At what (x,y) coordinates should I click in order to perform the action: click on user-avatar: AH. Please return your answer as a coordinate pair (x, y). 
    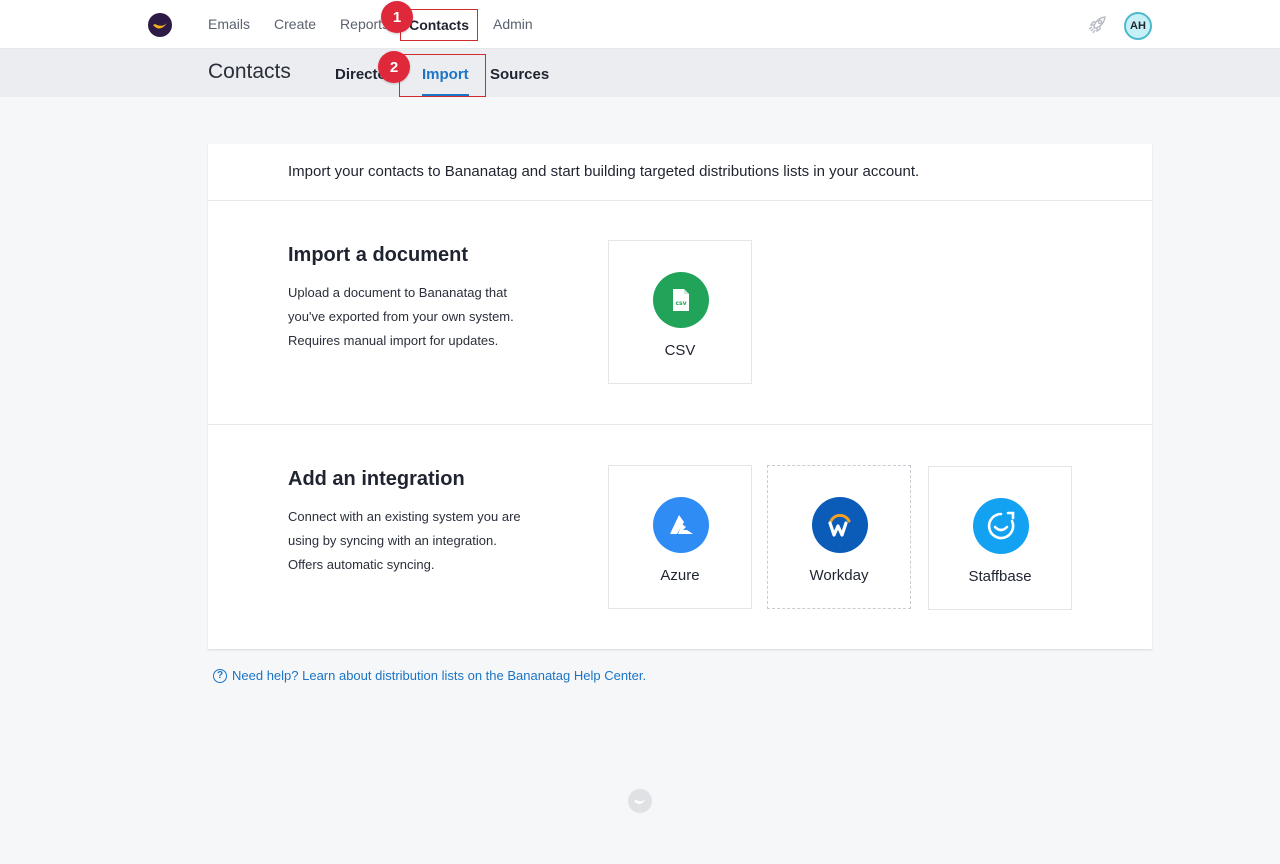
    Looking at the image, I should click on (1138, 26).